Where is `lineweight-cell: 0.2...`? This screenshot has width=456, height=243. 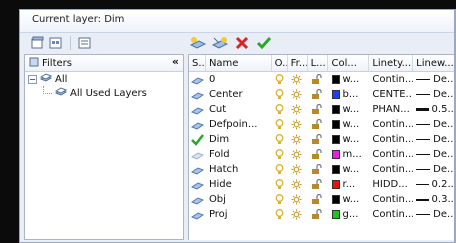
lineweight-cell: 0.2... is located at coordinates (434, 184).